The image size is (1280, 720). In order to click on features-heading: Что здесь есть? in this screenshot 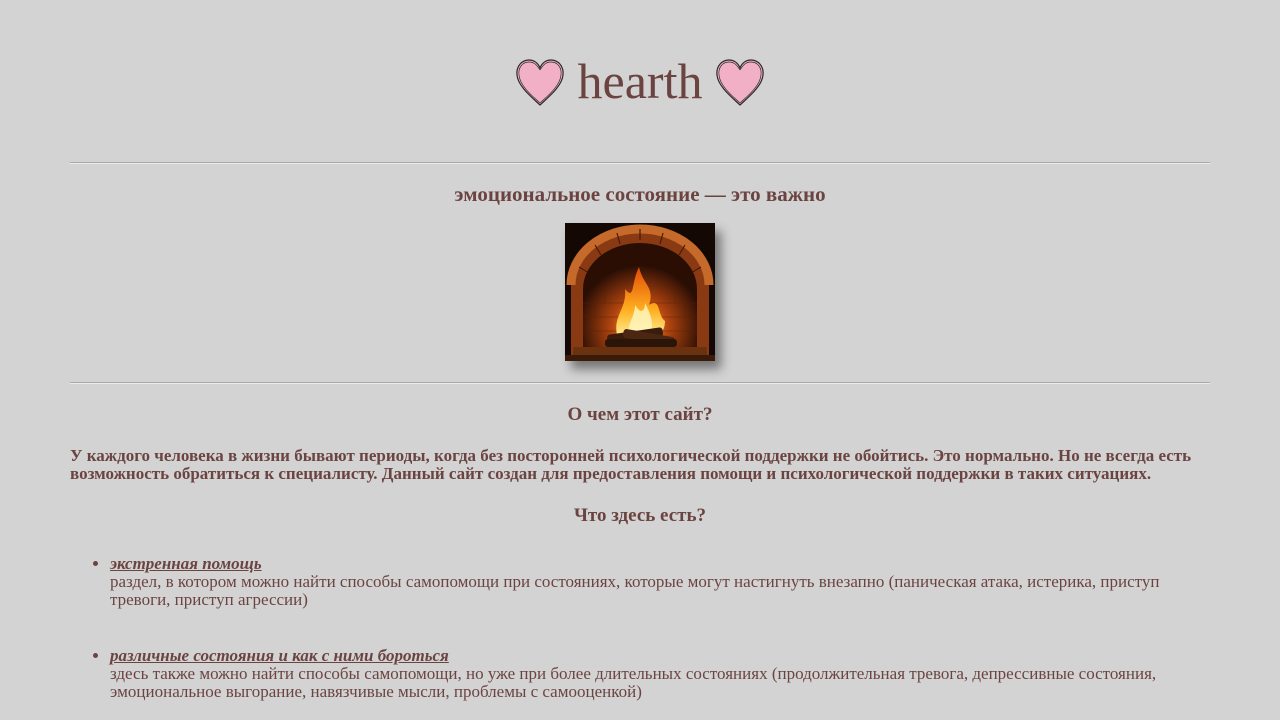, I will do `click(640, 515)`.